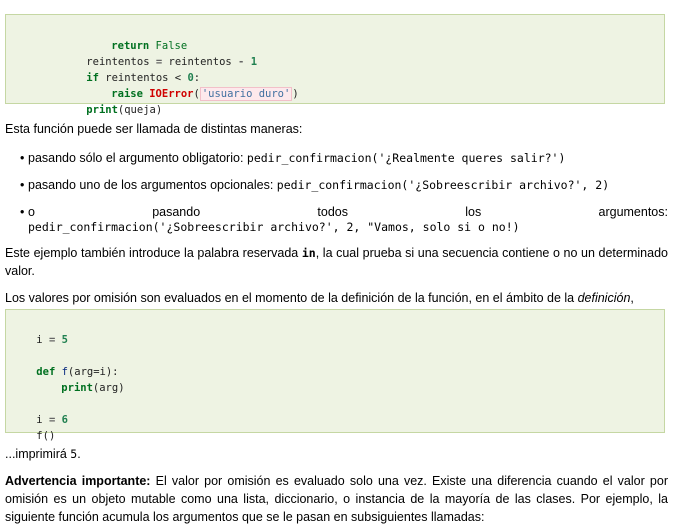 This screenshot has width=683, height=526. Describe the element at coordinates (39, 332) in the screenshot. I see `code-line: i = 5` at that location.